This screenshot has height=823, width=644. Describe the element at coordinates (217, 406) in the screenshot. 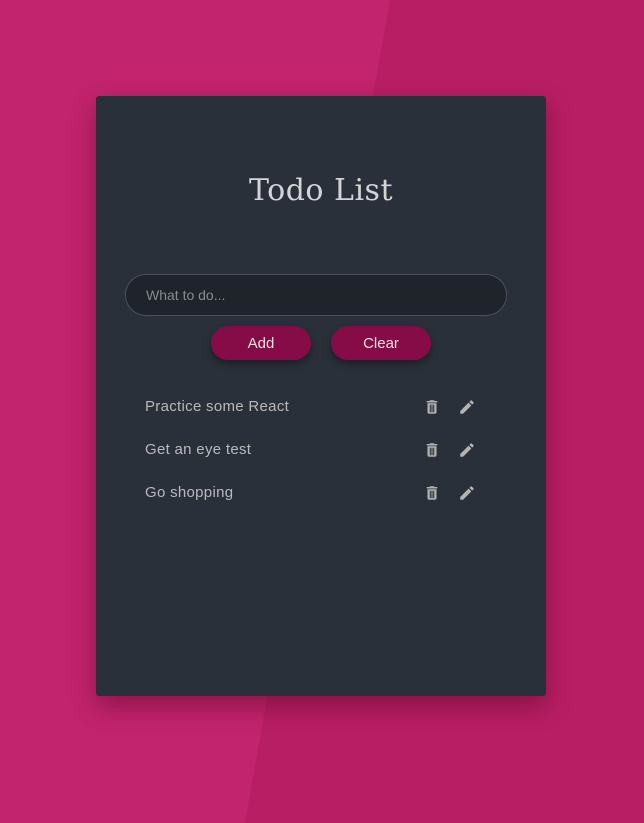

I see `todo-item-text: Practice some React` at that location.